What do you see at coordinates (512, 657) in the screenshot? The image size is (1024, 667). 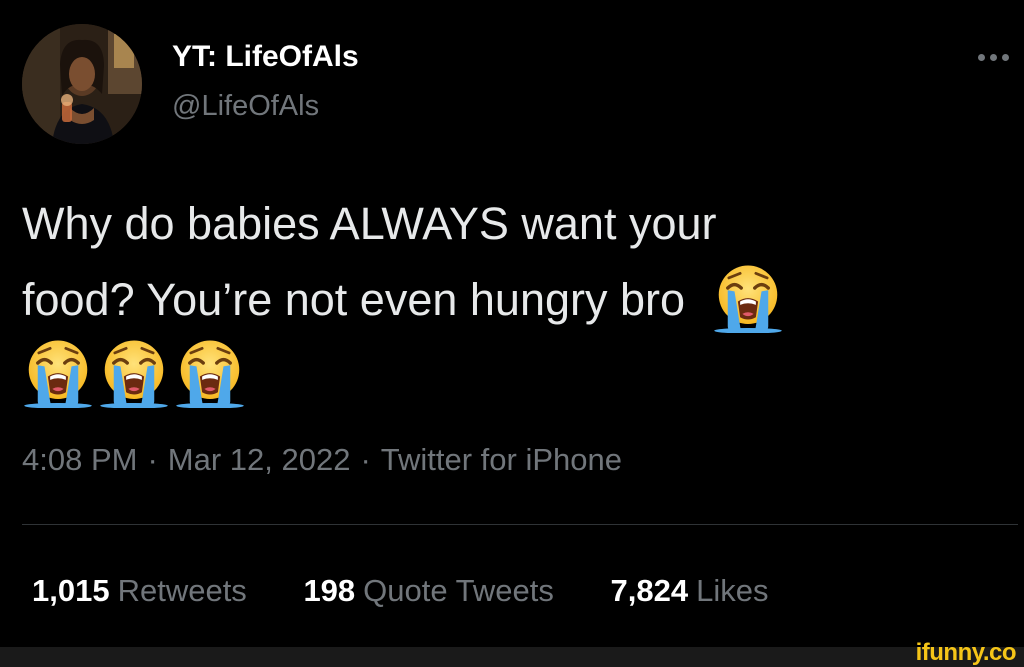 I see `footer-bar` at bounding box center [512, 657].